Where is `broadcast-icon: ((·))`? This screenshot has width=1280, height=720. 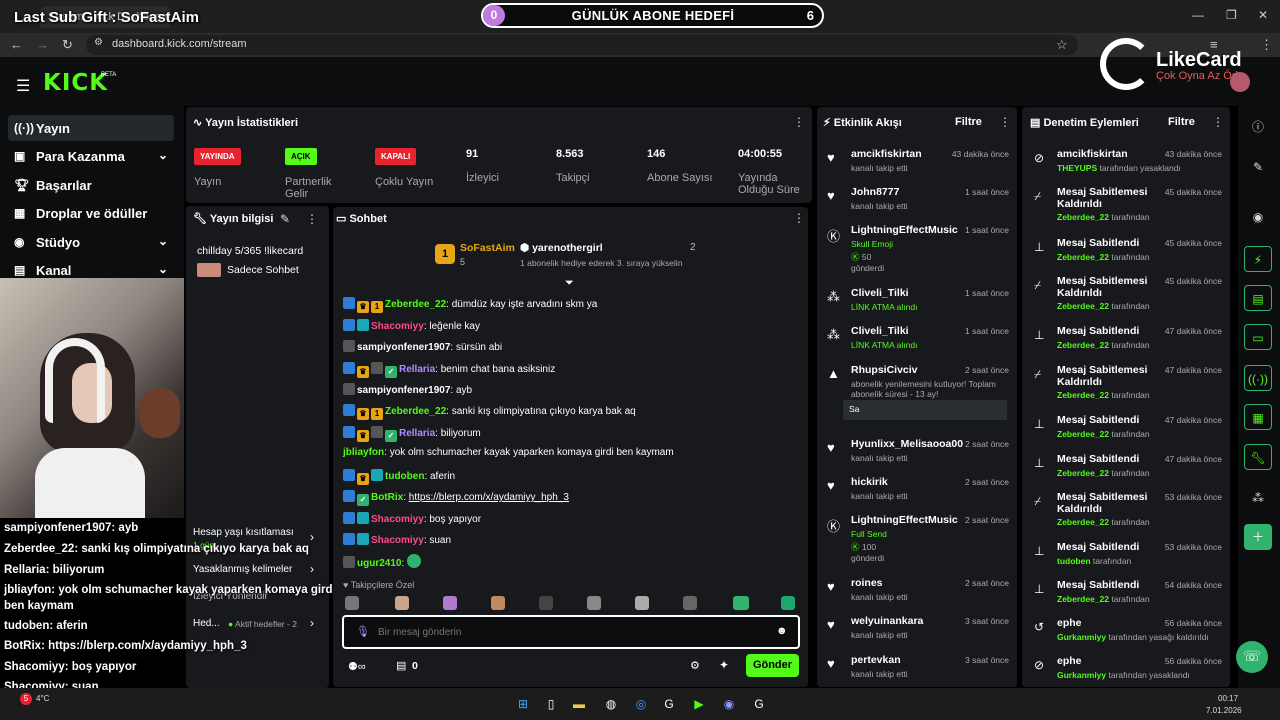 broadcast-icon: ((·)) is located at coordinates (1258, 378).